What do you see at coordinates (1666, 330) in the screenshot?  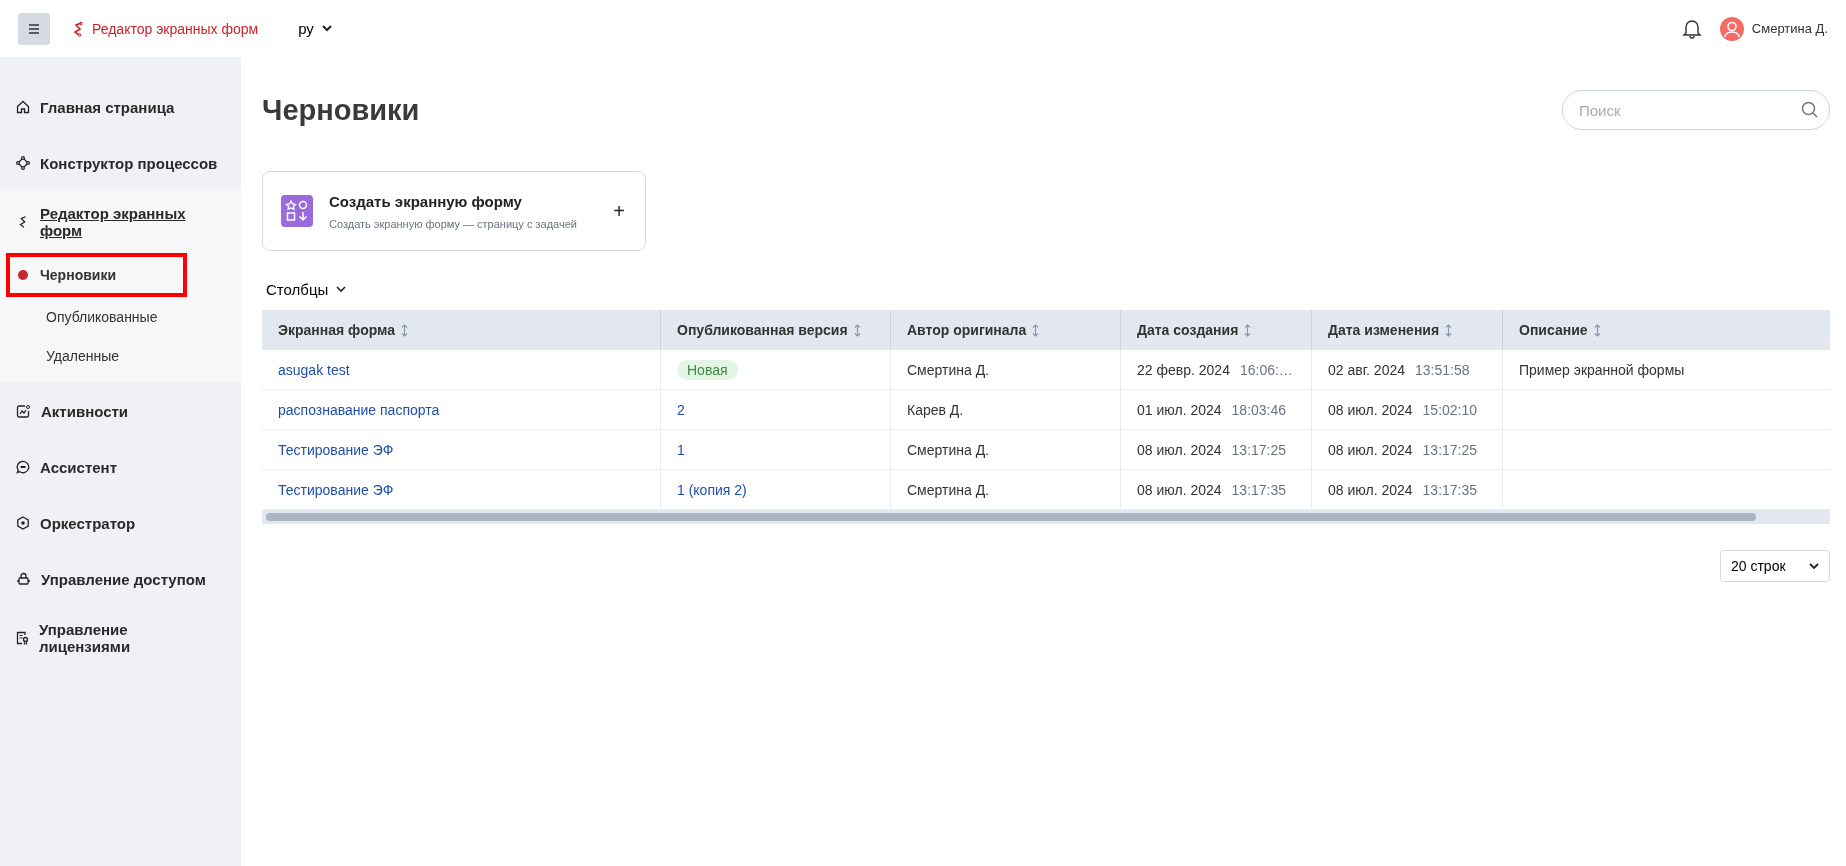 I see `column-header: Описание` at bounding box center [1666, 330].